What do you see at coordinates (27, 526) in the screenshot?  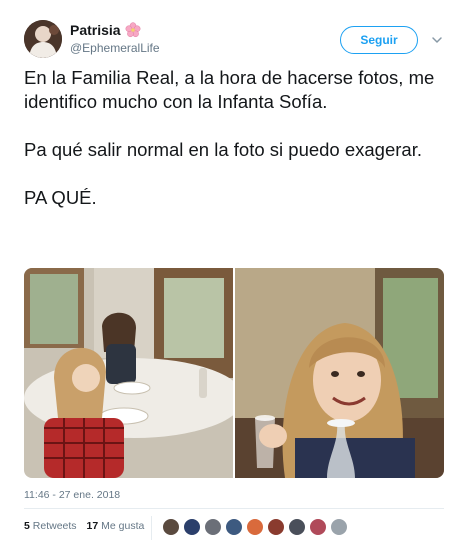 I see `retweets-count: 5` at bounding box center [27, 526].